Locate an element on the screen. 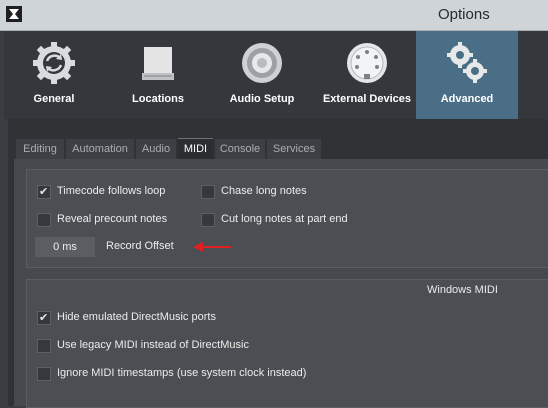 Image resolution: width=548 pixels, height=408 pixels. toolbar-general-label: General is located at coordinates (54, 99).